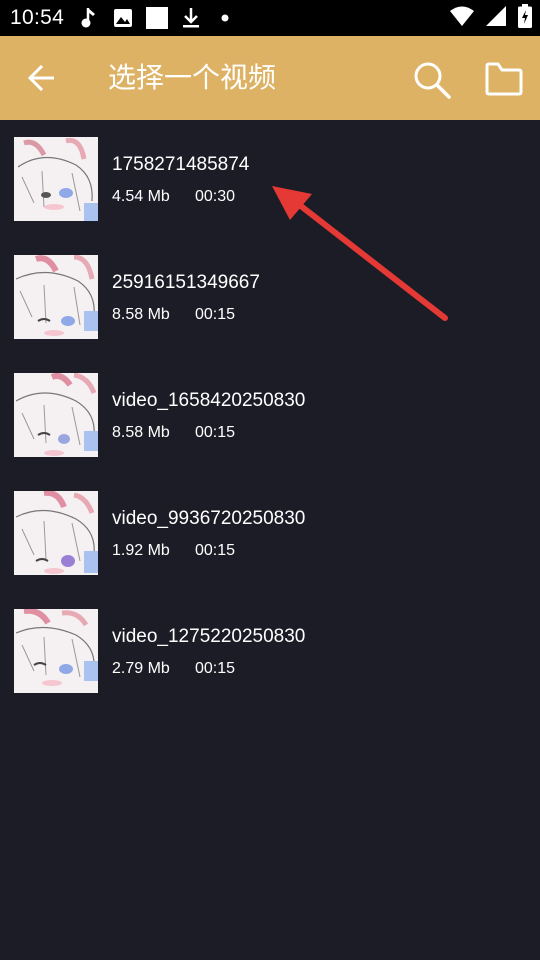  I want to click on video-list-item: video_9936720250830 1.92 Mb 00:15, so click(270, 533).